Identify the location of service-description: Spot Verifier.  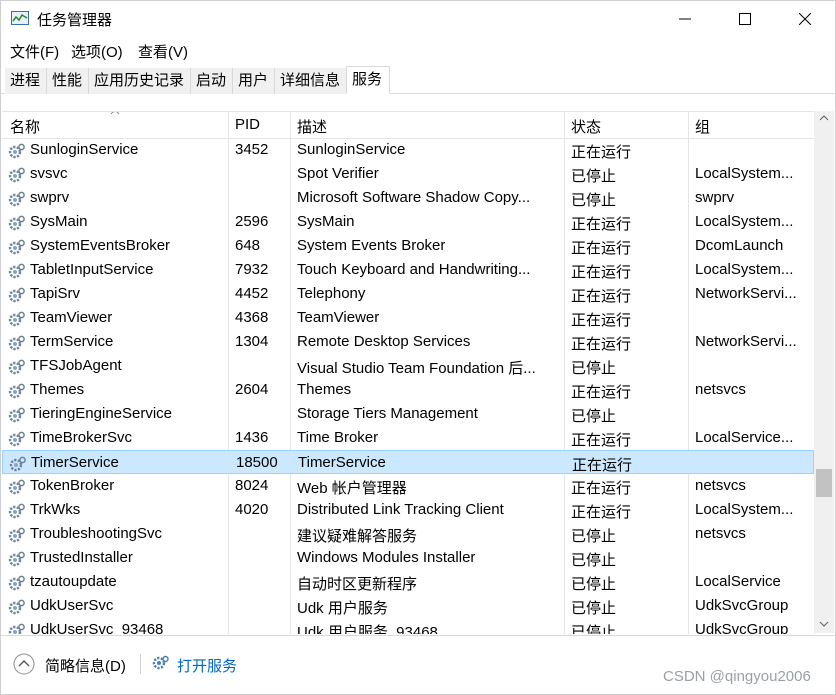
(338, 173).